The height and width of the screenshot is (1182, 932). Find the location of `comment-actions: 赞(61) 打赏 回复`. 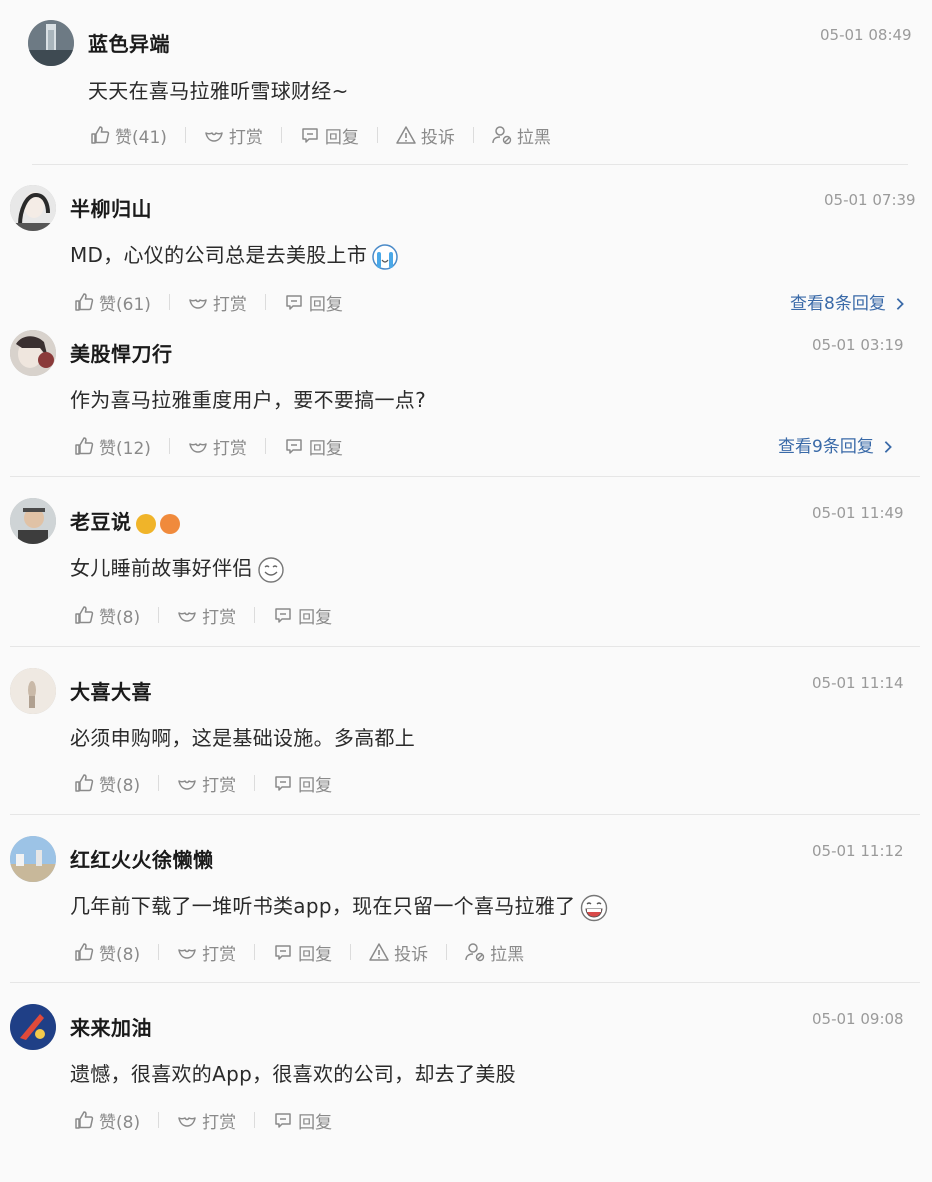

comment-actions: 赞(61) 打赏 回复 is located at coordinates (208, 302).